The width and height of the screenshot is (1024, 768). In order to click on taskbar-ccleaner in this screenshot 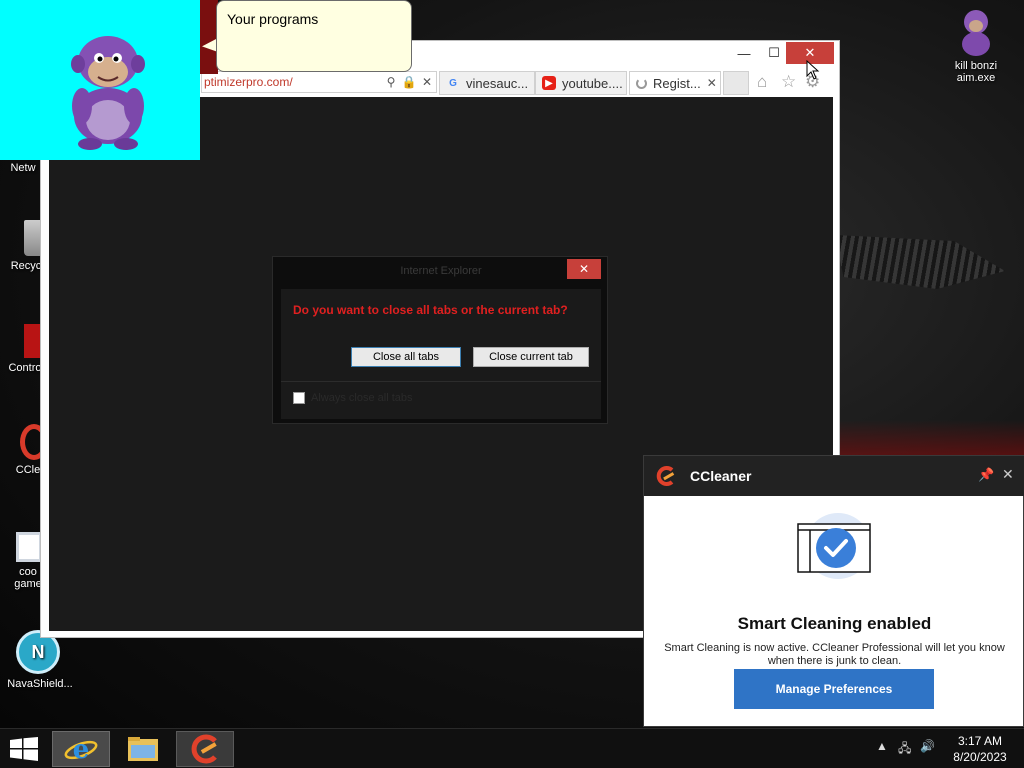, I will do `click(205, 749)`.